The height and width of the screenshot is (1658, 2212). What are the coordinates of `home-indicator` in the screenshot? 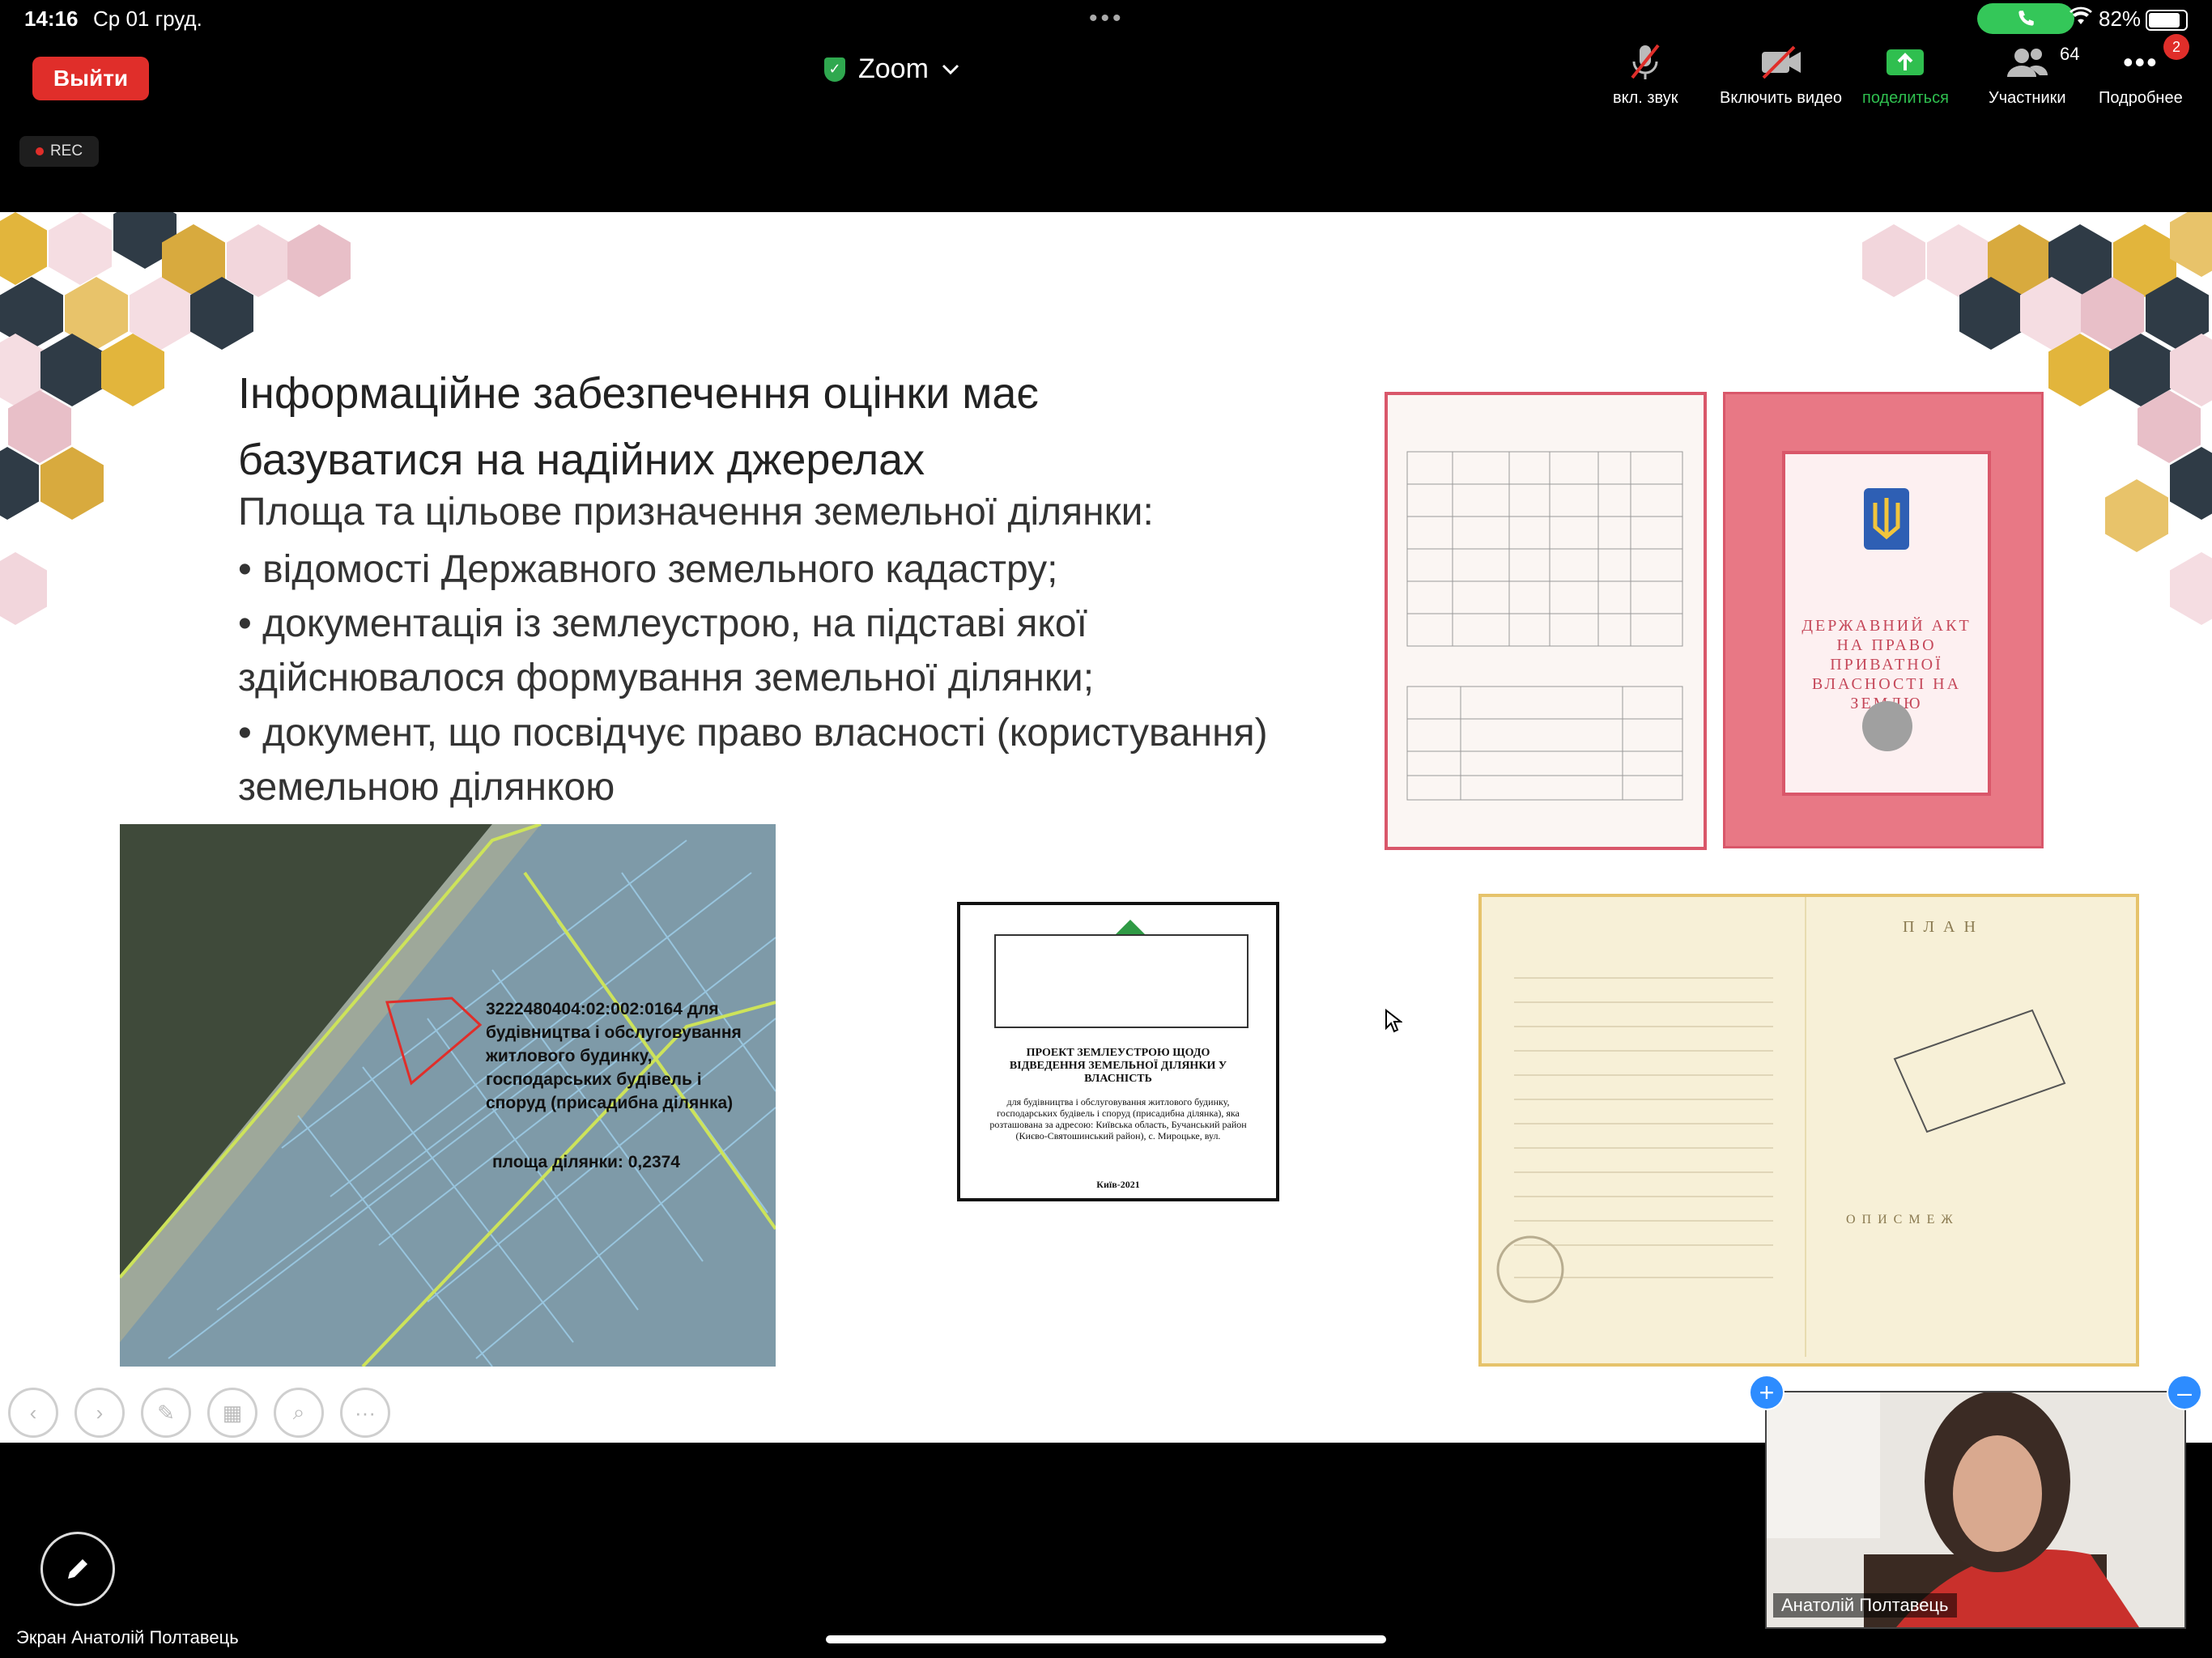 It's located at (1106, 1639).